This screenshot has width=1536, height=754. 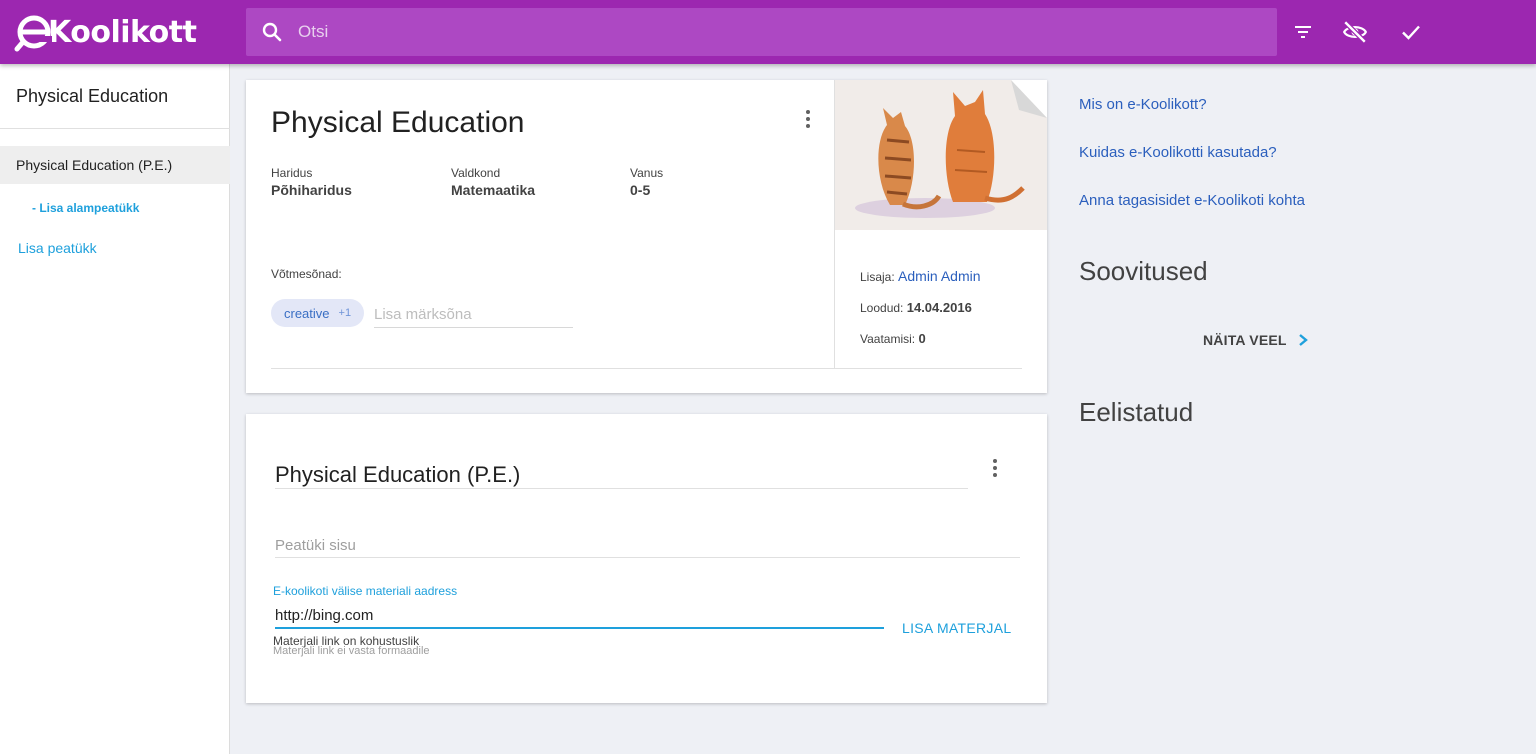 I want to click on keyword-input, so click(x=473, y=315).